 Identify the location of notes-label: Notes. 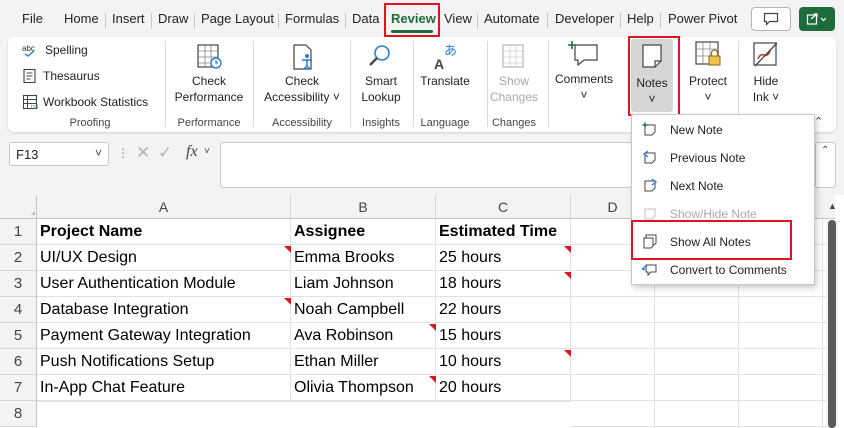
(652, 83).